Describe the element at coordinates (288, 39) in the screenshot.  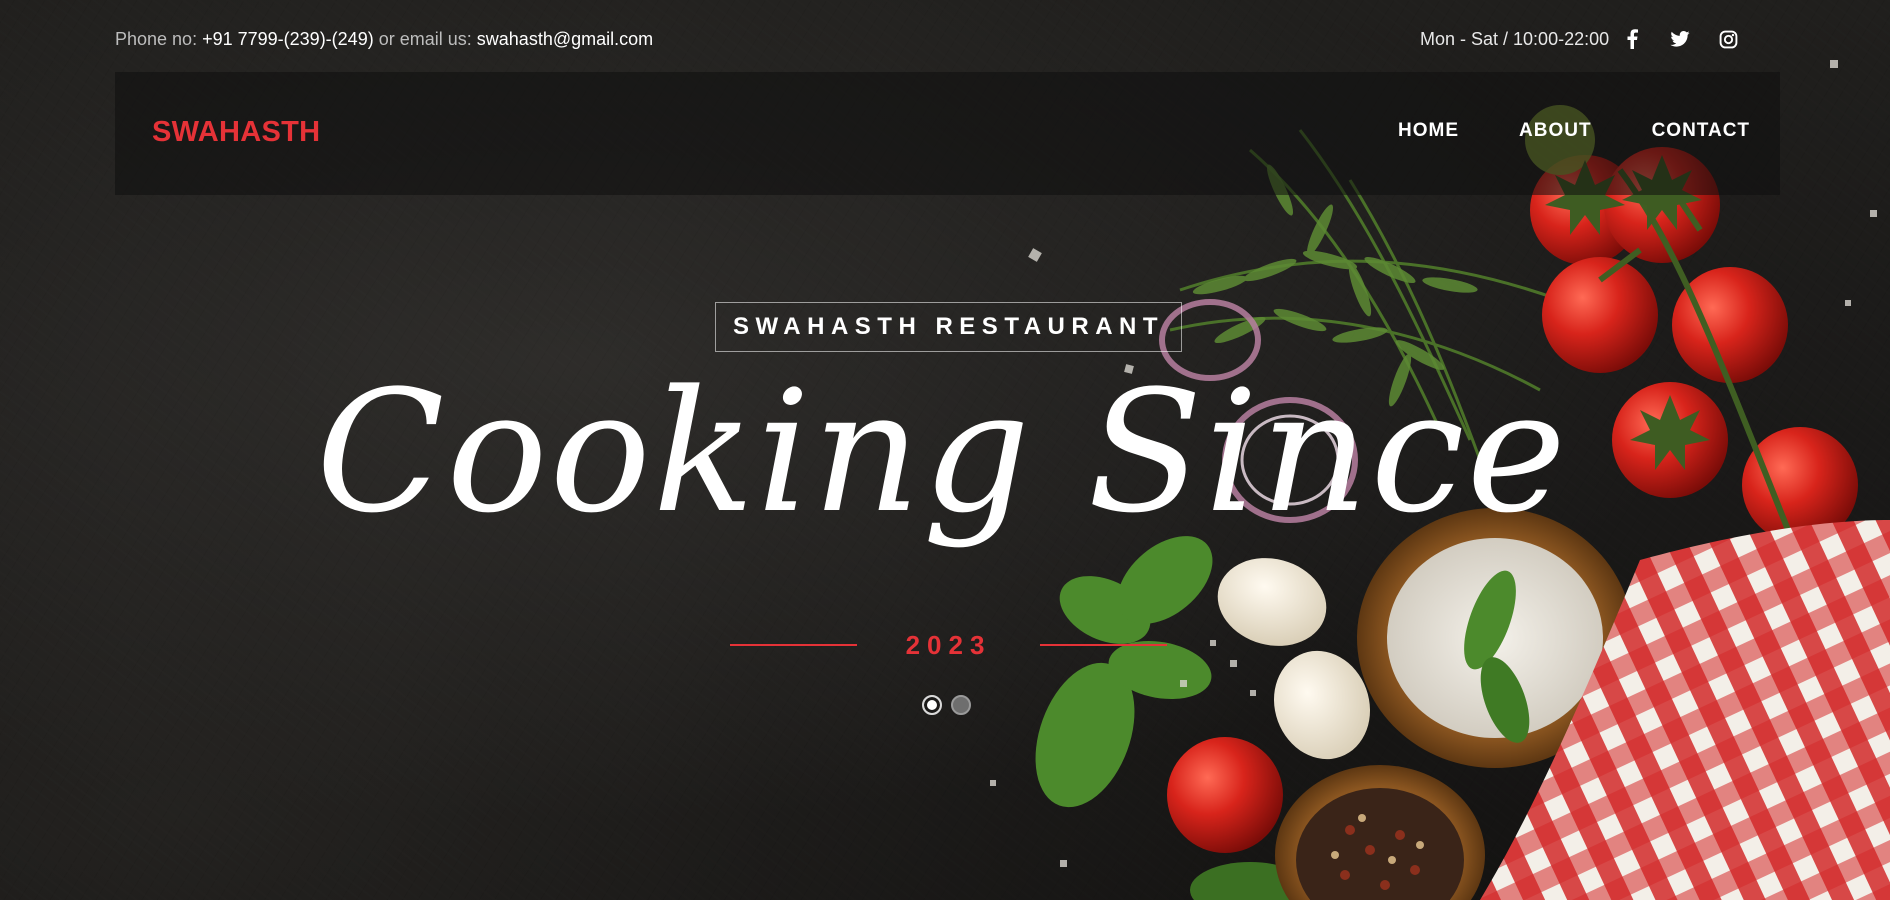
I see `phone-number: +91 7799-(239)-(249)` at that location.